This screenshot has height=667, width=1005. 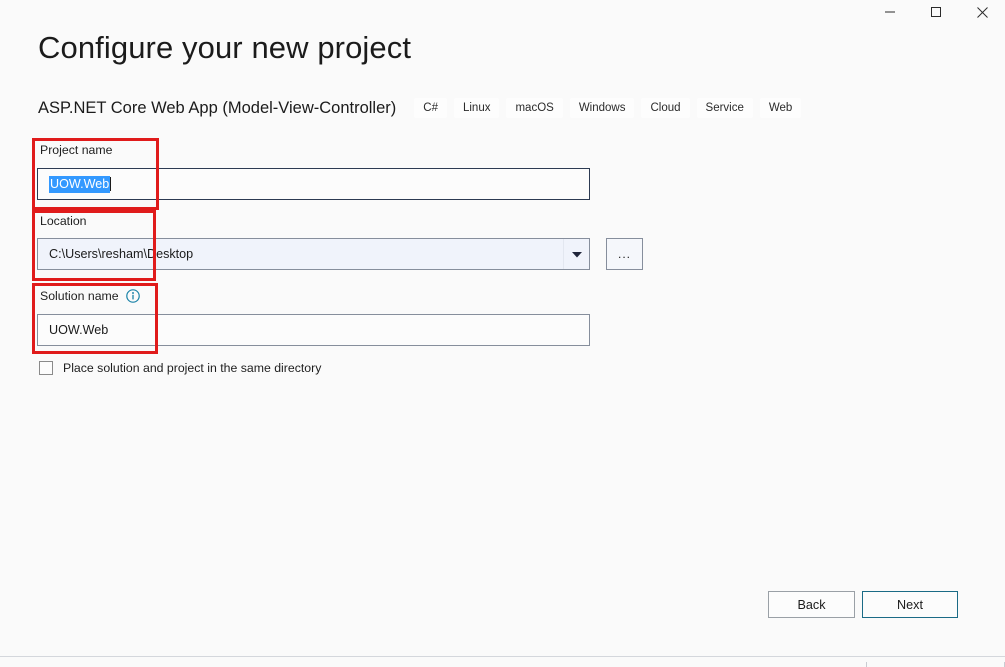 What do you see at coordinates (225, 47) in the screenshot?
I see `page-title: Configure your new project` at bounding box center [225, 47].